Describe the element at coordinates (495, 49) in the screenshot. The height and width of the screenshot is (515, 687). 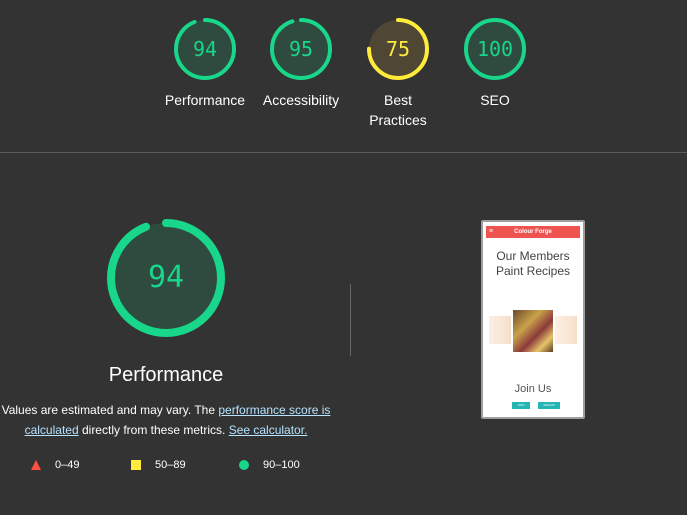
I see `gauge-score: 100` at that location.